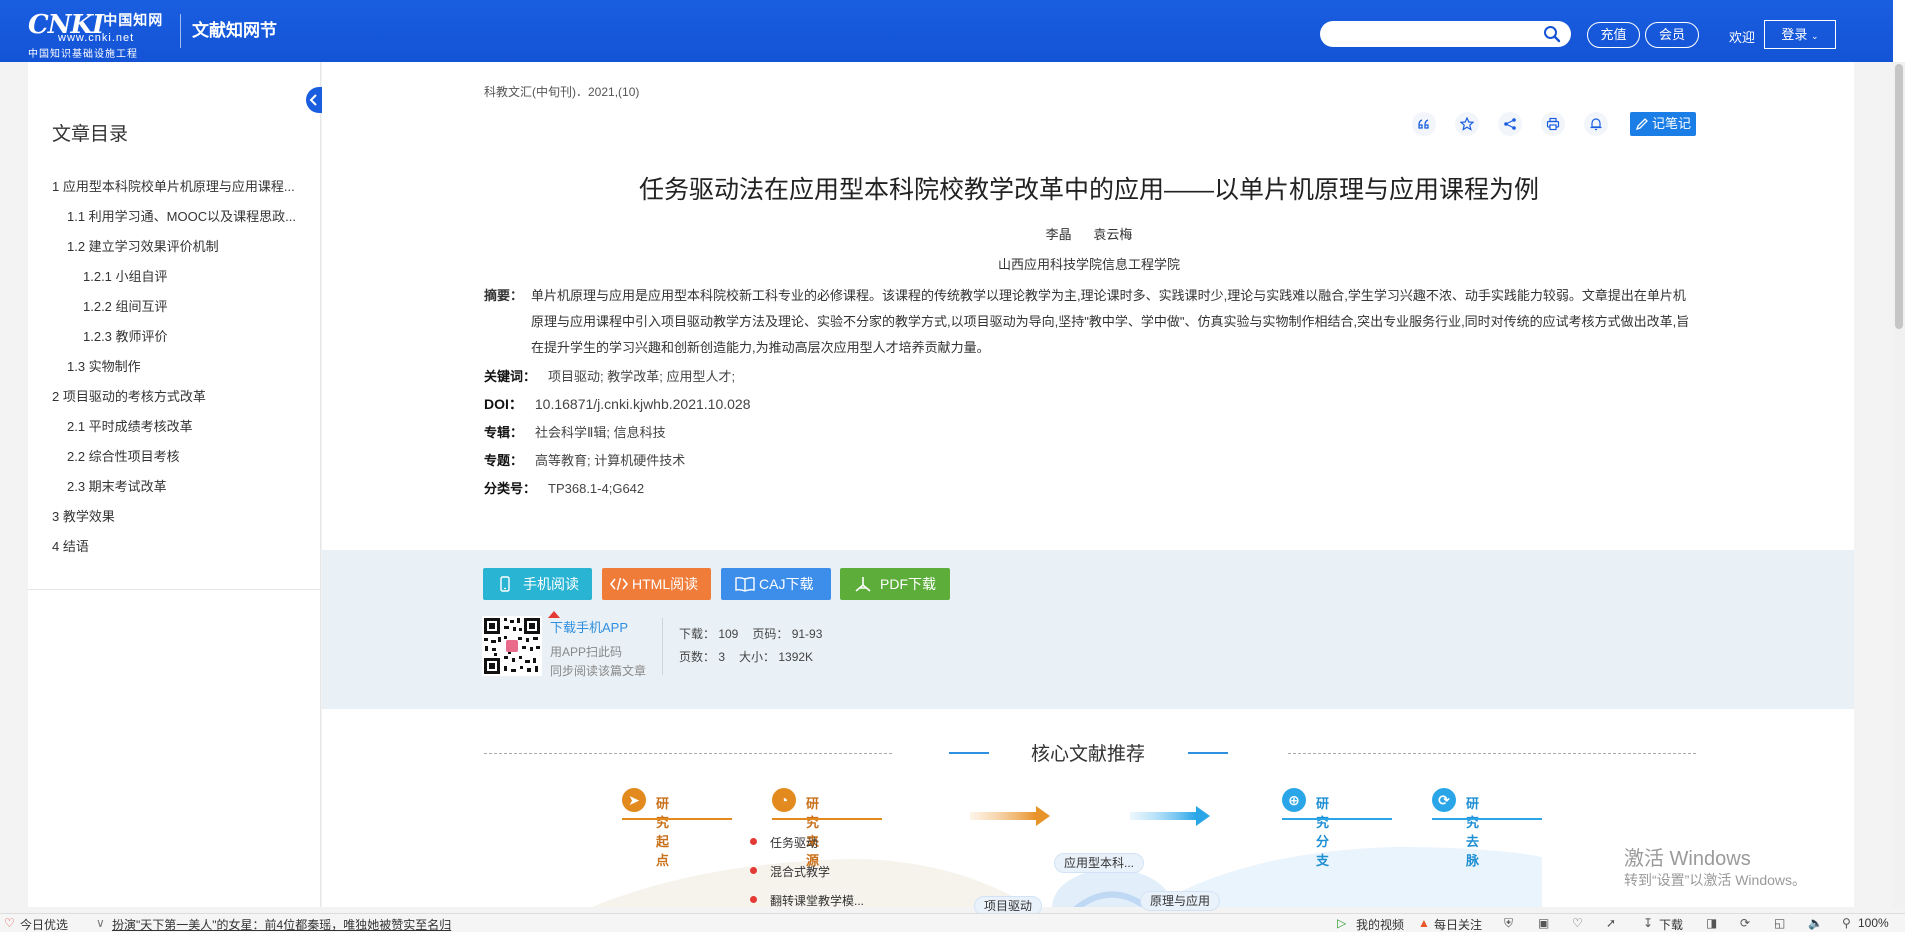  What do you see at coordinates (908, 584) in the screenshot?
I see `pdf-download-label: PDF下载` at bounding box center [908, 584].